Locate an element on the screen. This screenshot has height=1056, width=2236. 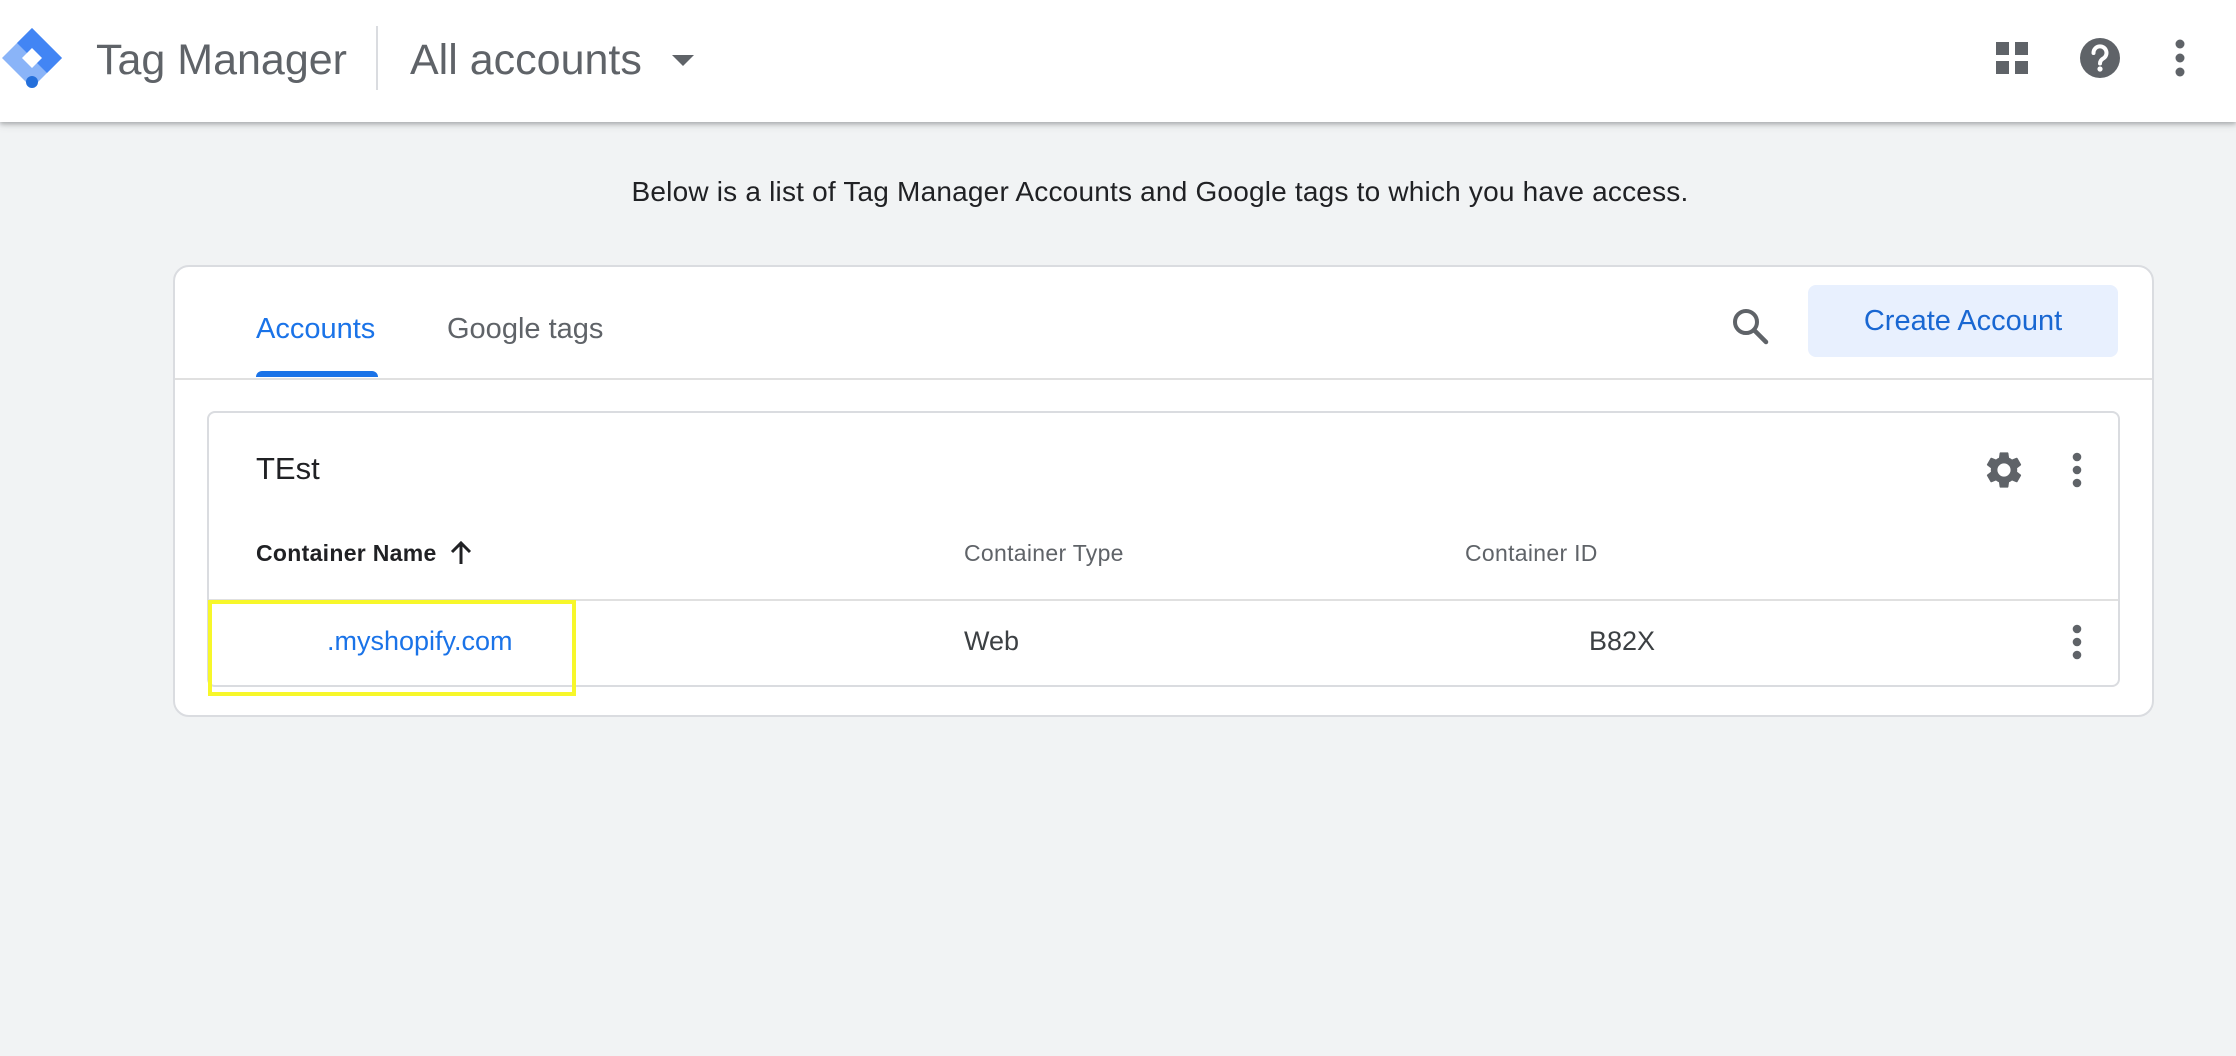
create-account-button: Create Account is located at coordinates (1963, 321).